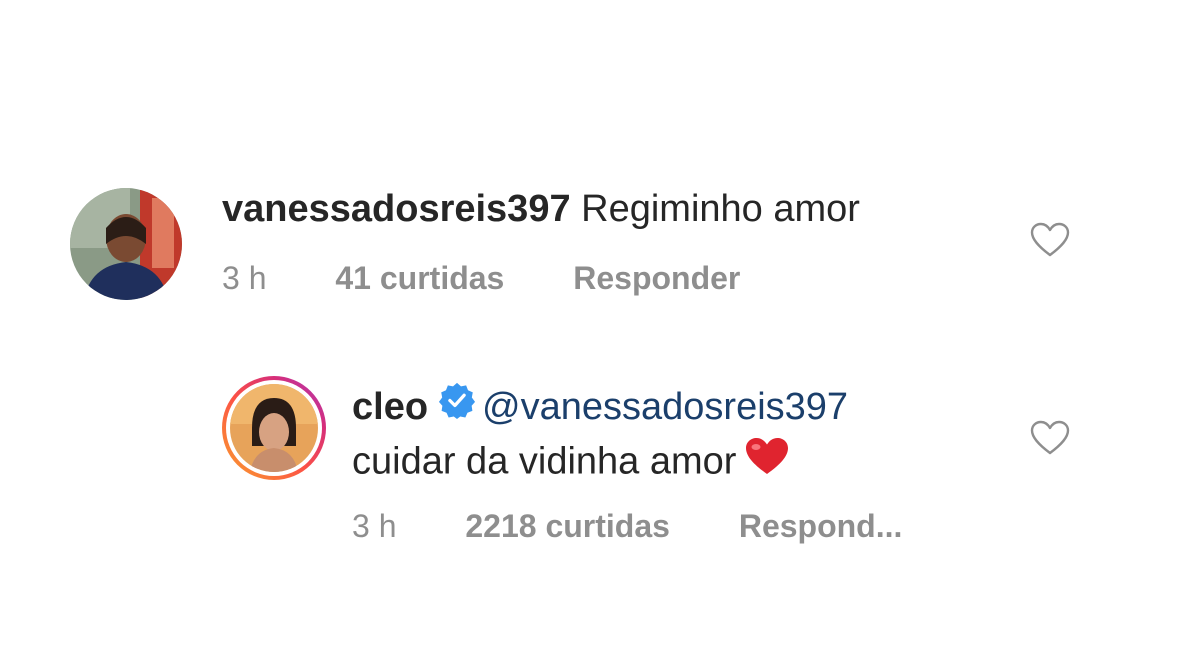 The height and width of the screenshot is (670, 1200). Describe the element at coordinates (567, 526) in the screenshot. I see `reply-likes-count: 2218 curtidas` at that location.